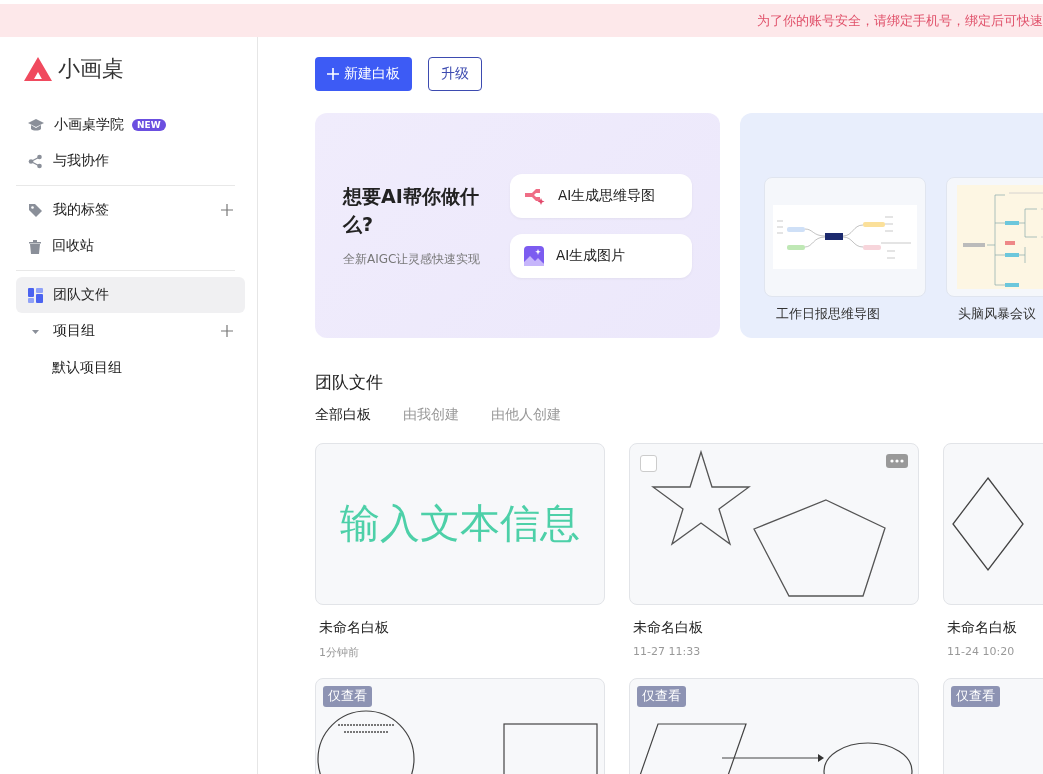 The height and width of the screenshot is (774, 1043). I want to click on board-thumbnail, so click(774, 524).